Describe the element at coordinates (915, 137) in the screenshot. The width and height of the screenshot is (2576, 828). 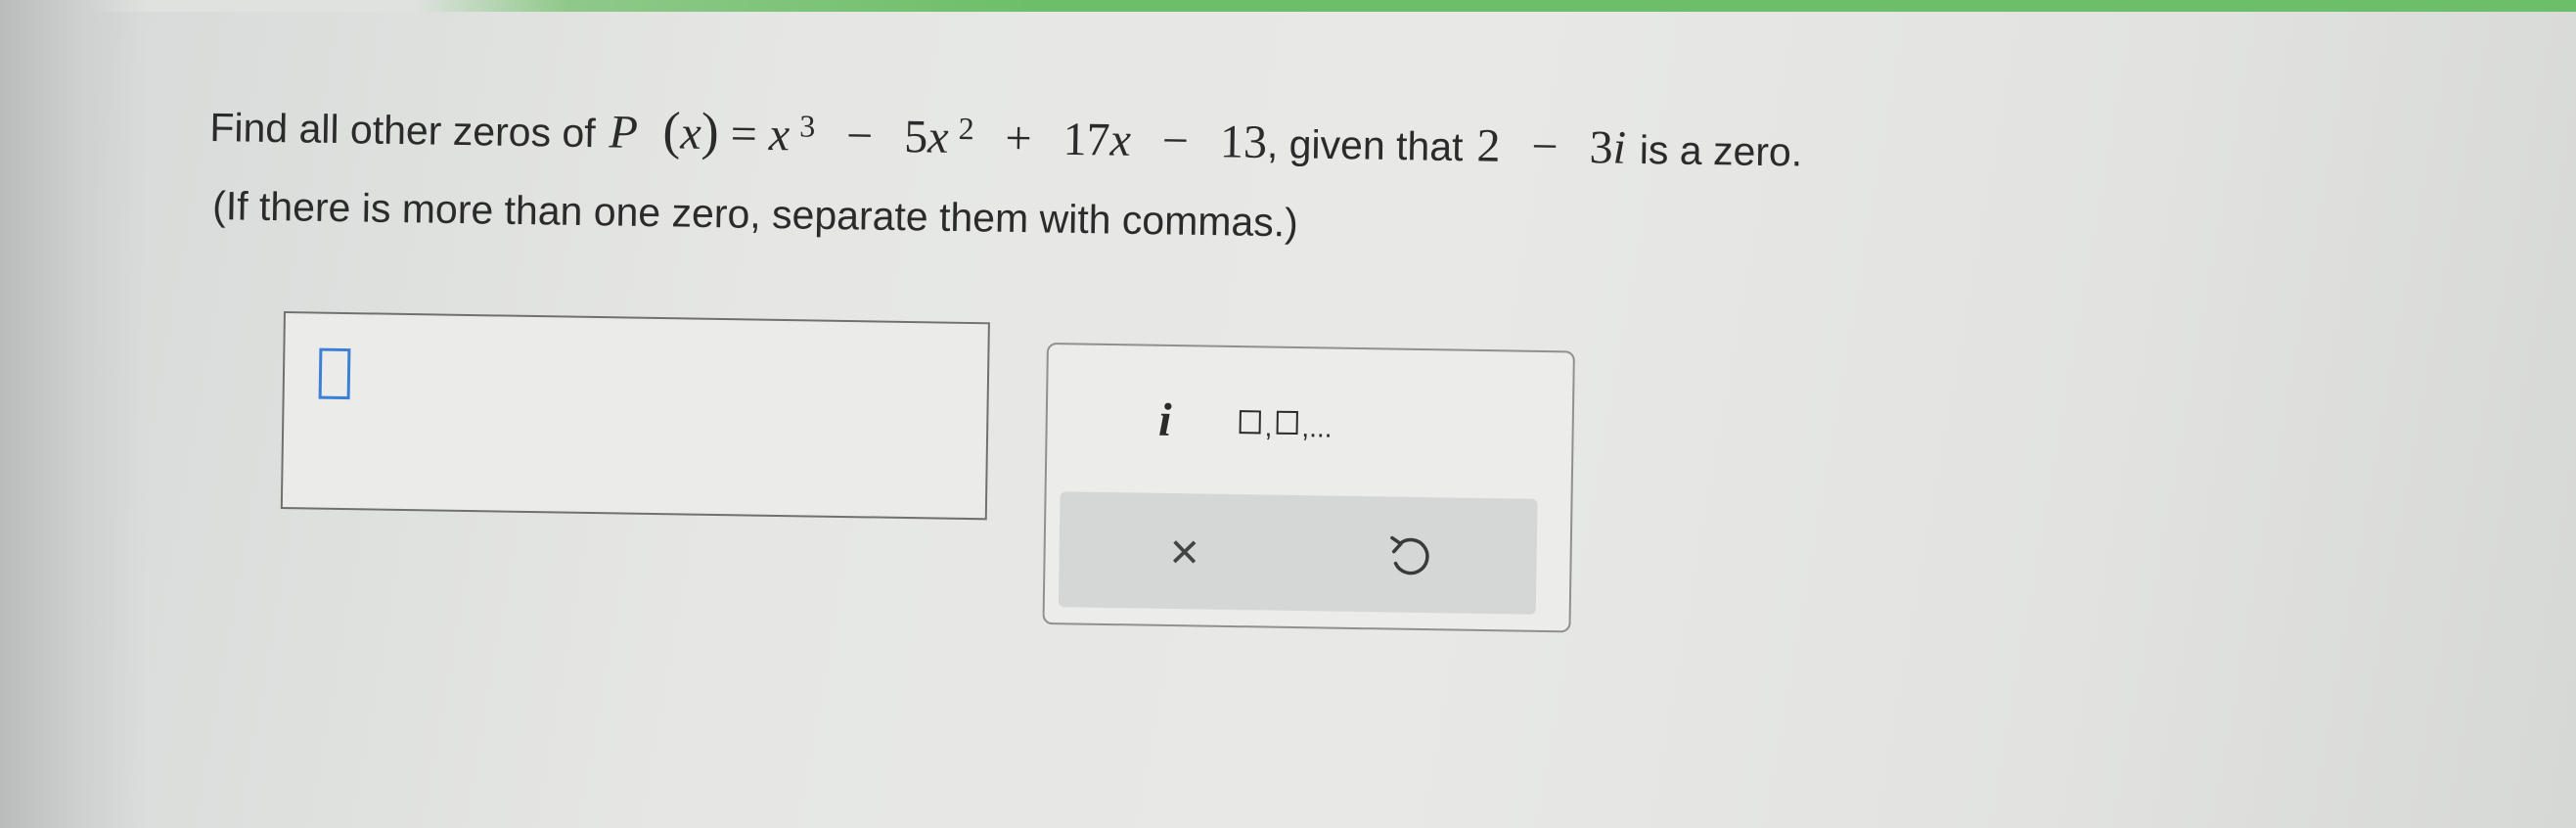
I see `term2-coefficient: 5` at that location.